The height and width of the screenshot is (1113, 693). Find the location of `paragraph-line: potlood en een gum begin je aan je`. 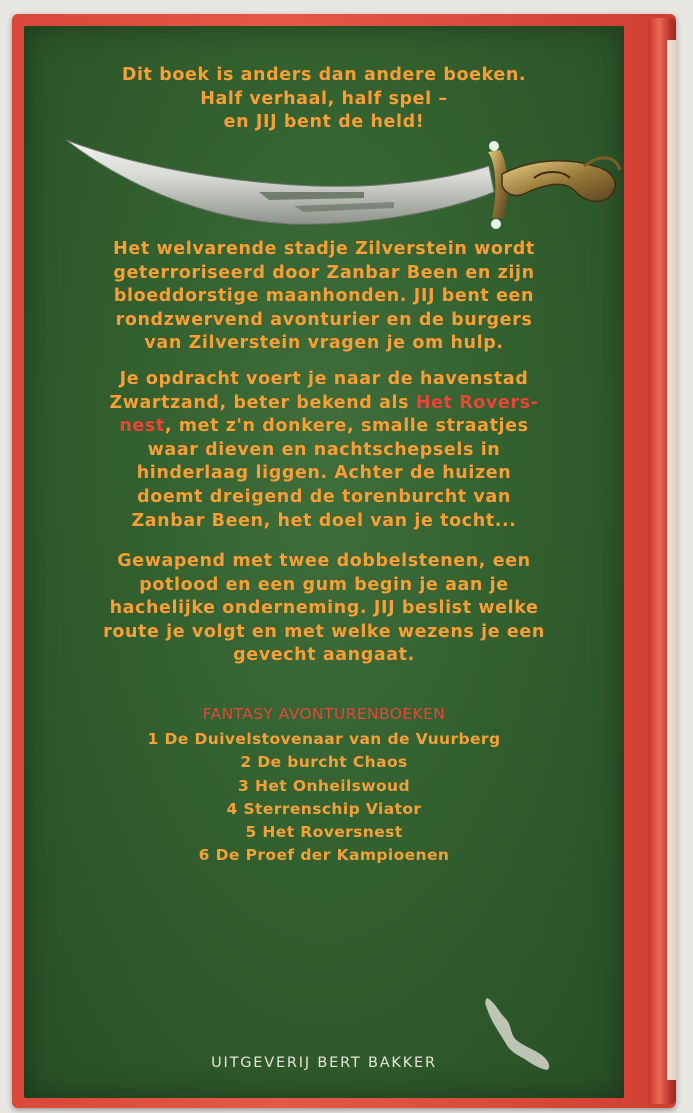

paragraph-line: potlood en een gum begin je aan je is located at coordinates (324, 584).